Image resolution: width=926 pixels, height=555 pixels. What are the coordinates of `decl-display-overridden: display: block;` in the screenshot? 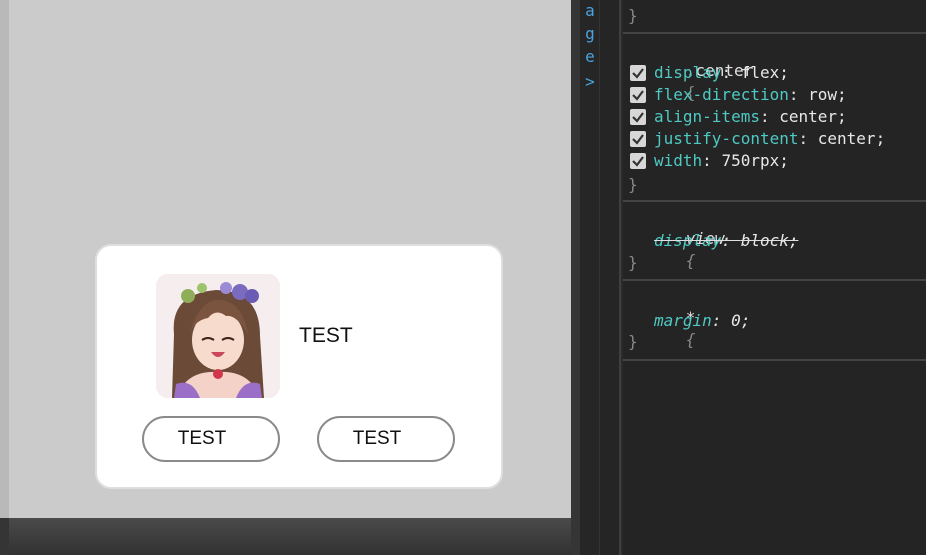 It's located at (726, 241).